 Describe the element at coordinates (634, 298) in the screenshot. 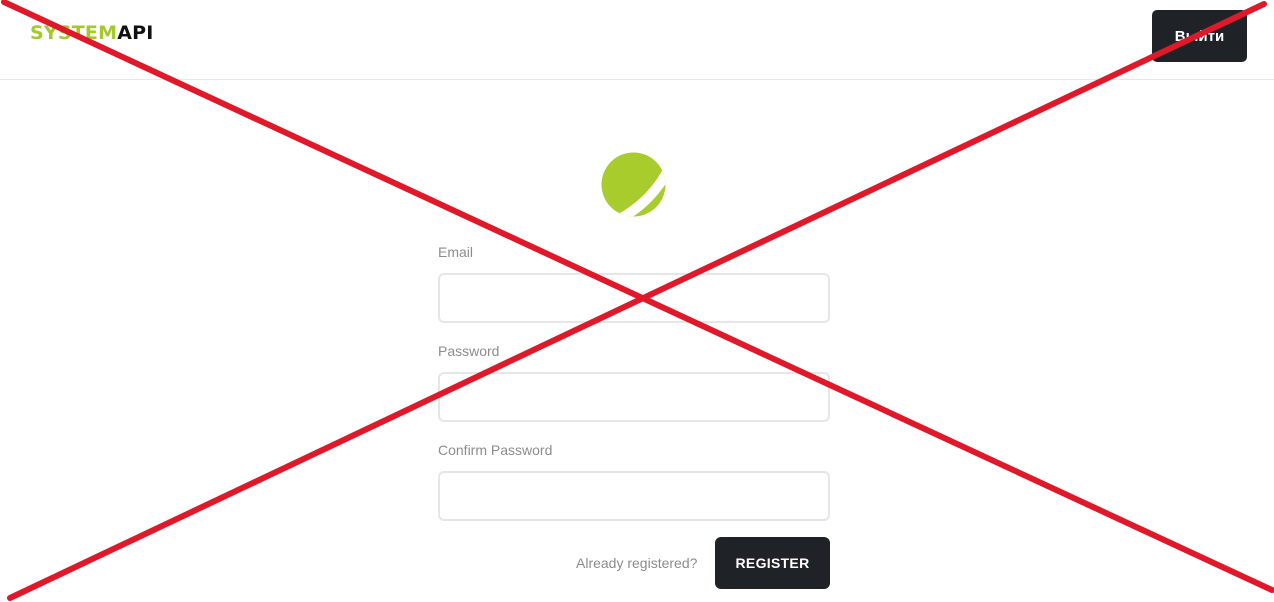

I see `email-field` at that location.